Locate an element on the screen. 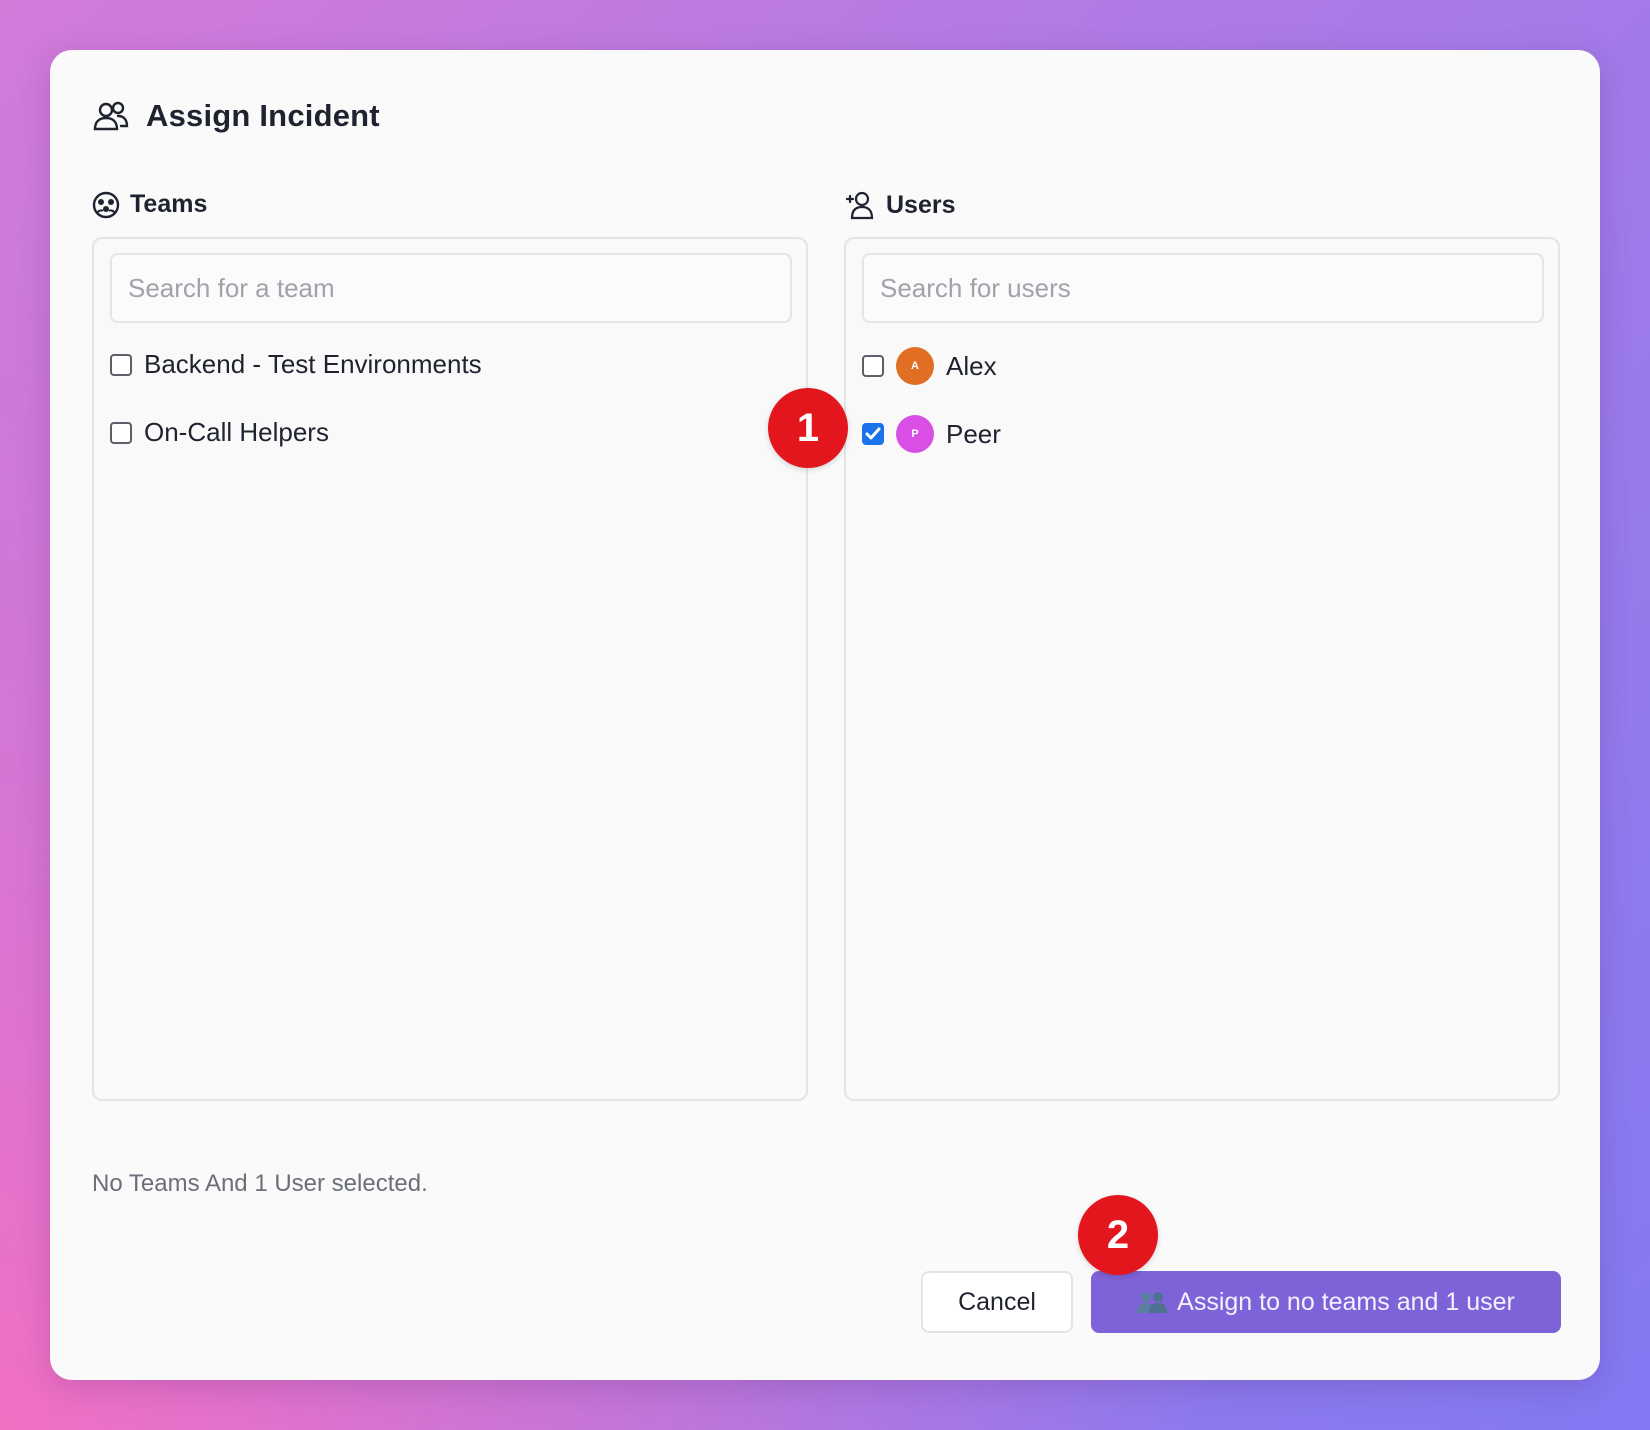 Image resolution: width=1650 pixels, height=1430 pixels. teams-section-label: Teams is located at coordinates (149, 204).